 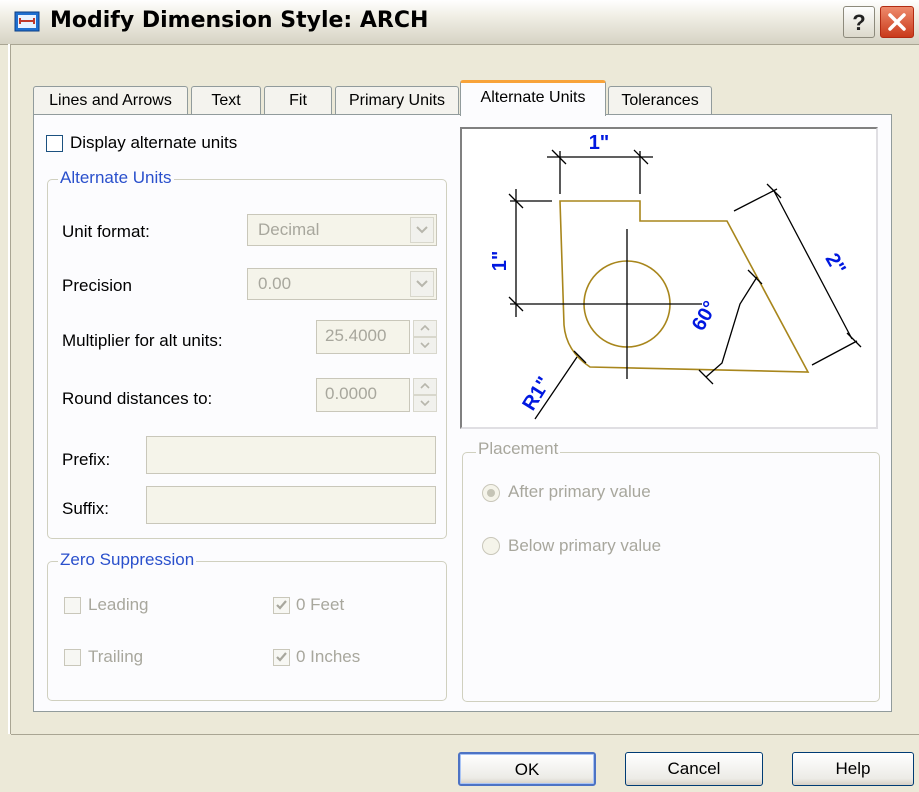 I want to click on after-primary-label: After primary value, so click(x=579, y=491).